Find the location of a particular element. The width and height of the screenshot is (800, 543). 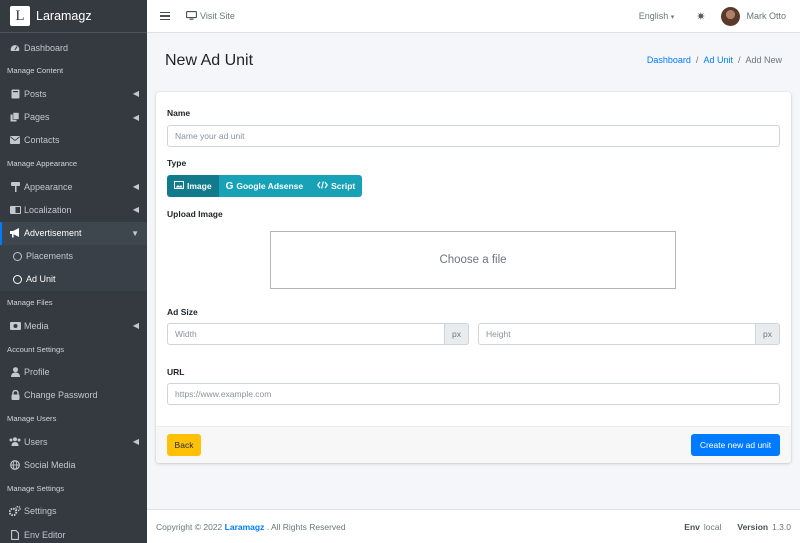

language-icon is located at coordinates (15, 209).